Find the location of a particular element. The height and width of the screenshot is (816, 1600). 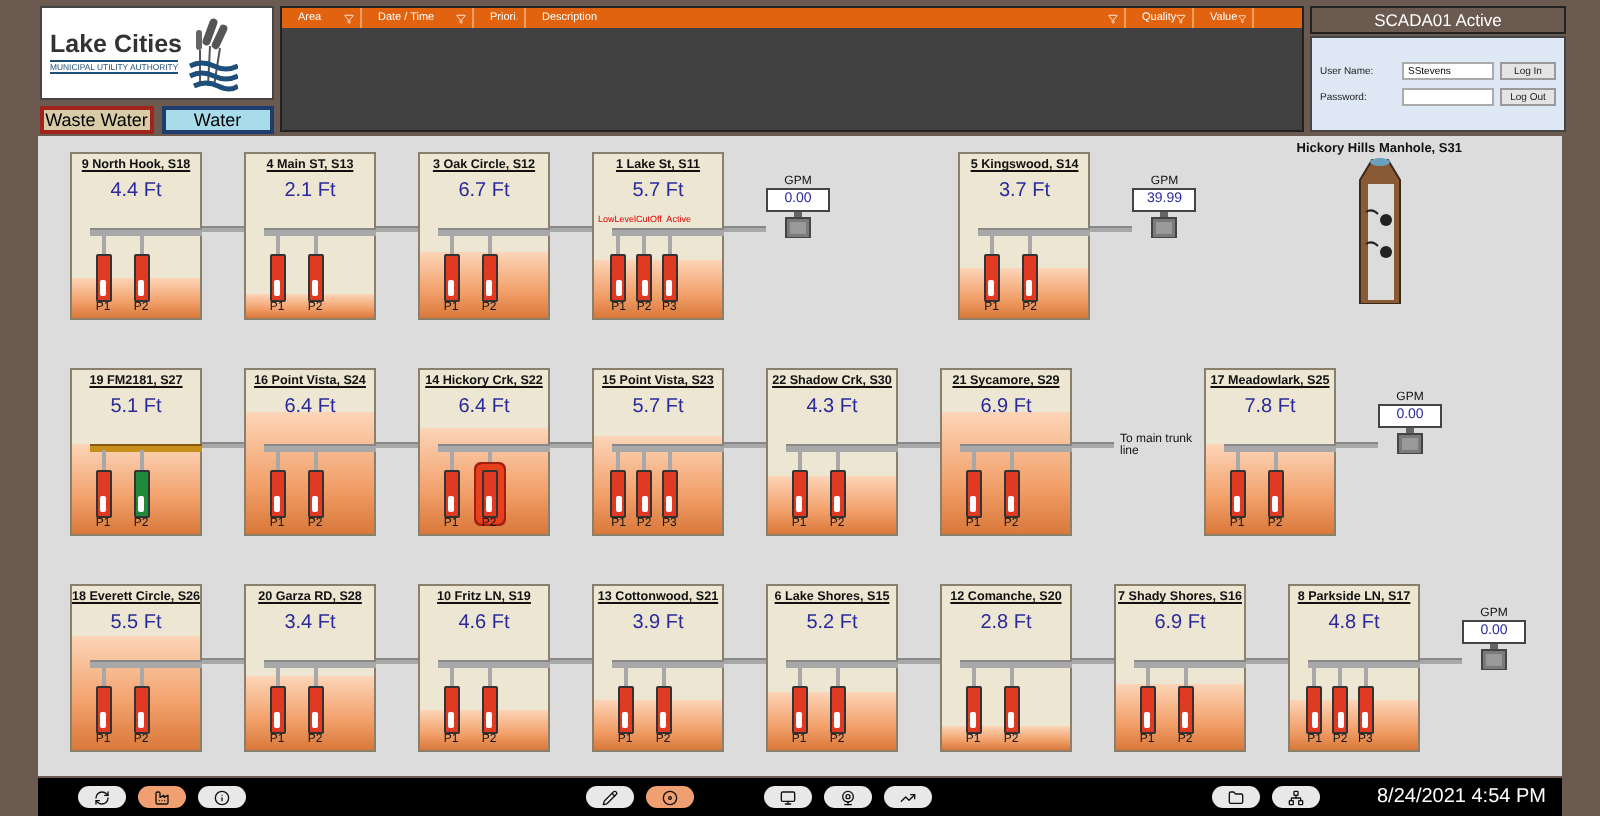

level-reading: 5.1 Ft is located at coordinates (136, 407).